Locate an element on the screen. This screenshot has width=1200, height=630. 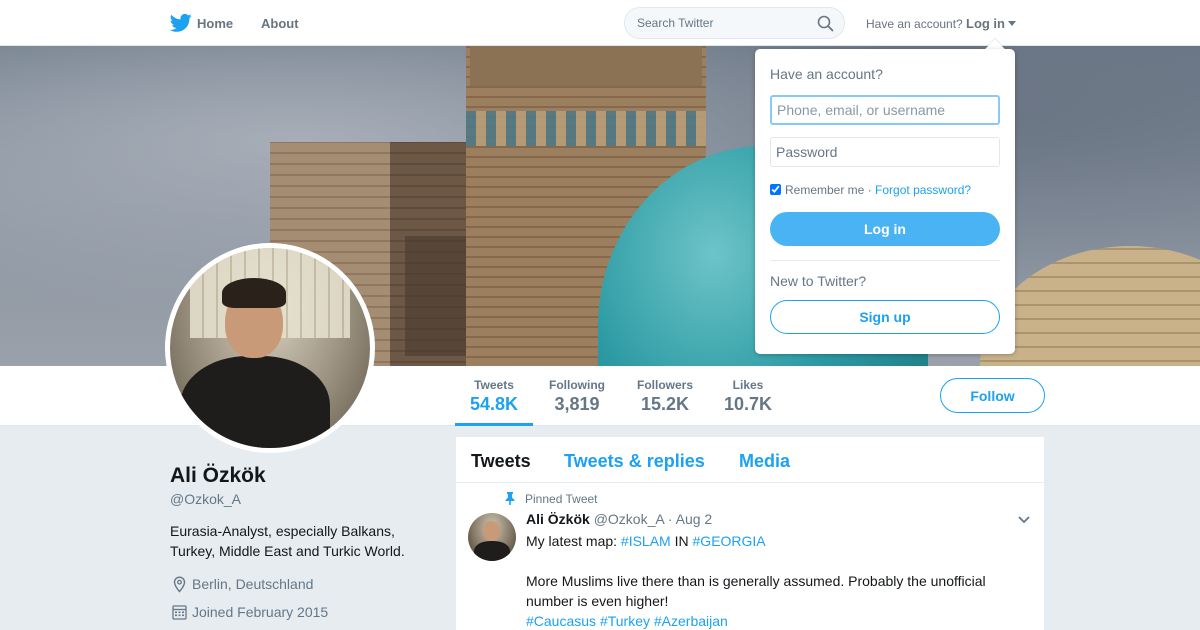
signup-button: Sign up is located at coordinates (885, 317).